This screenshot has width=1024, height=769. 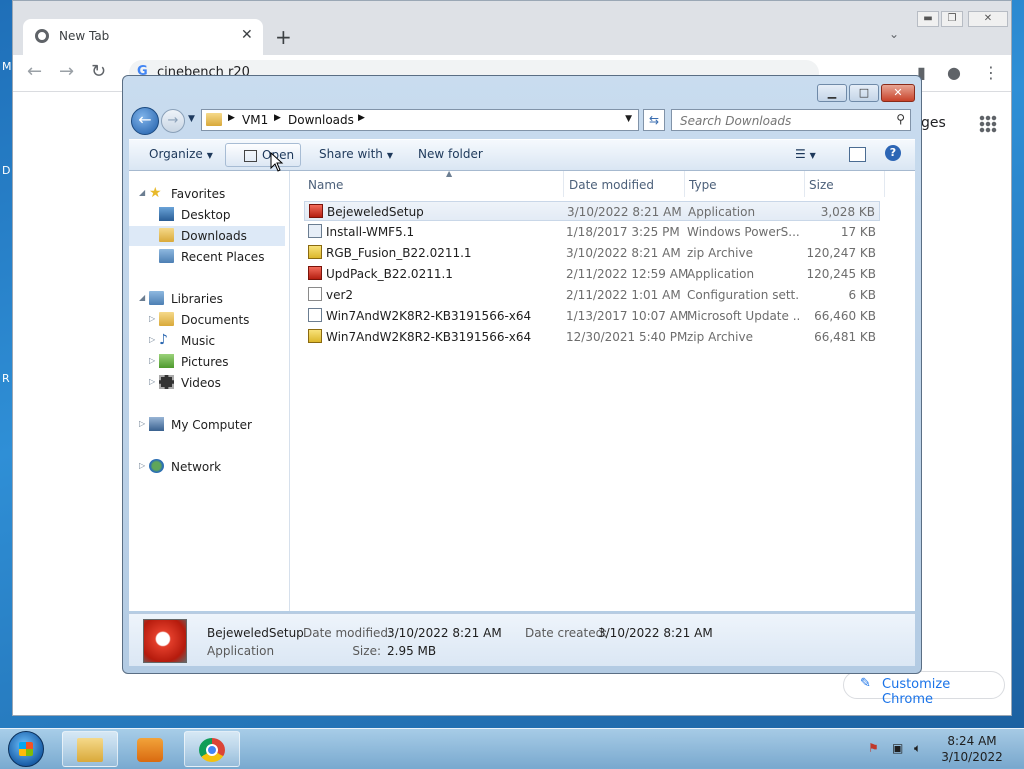 I want to click on documents-icon, so click(x=166, y=319).